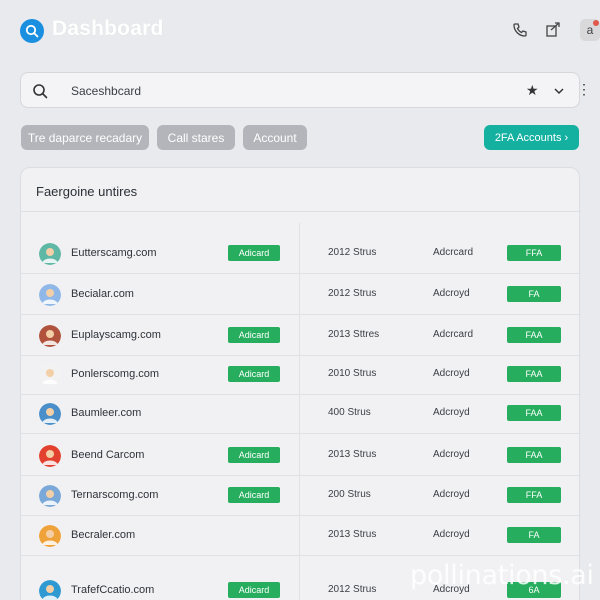 The height and width of the screenshot is (600, 600). I want to click on row-domain: Ternarscomg.com, so click(114, 495).